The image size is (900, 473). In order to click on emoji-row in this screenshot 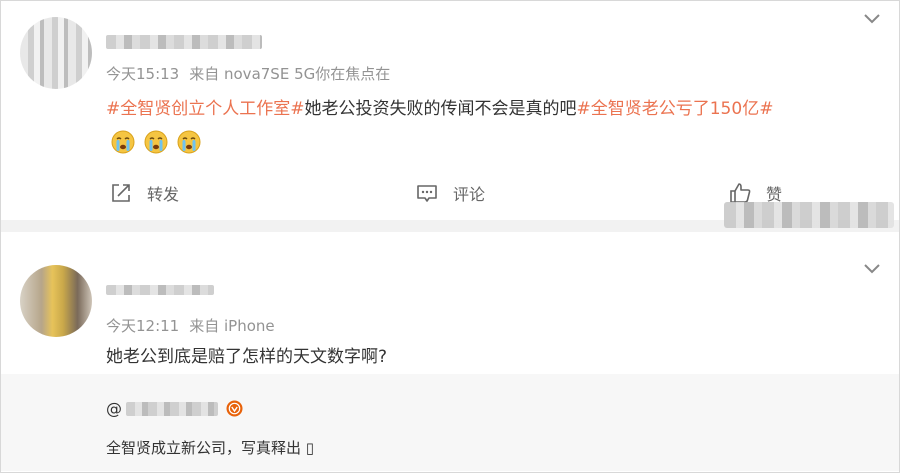, I will do `click(156, 142)`.